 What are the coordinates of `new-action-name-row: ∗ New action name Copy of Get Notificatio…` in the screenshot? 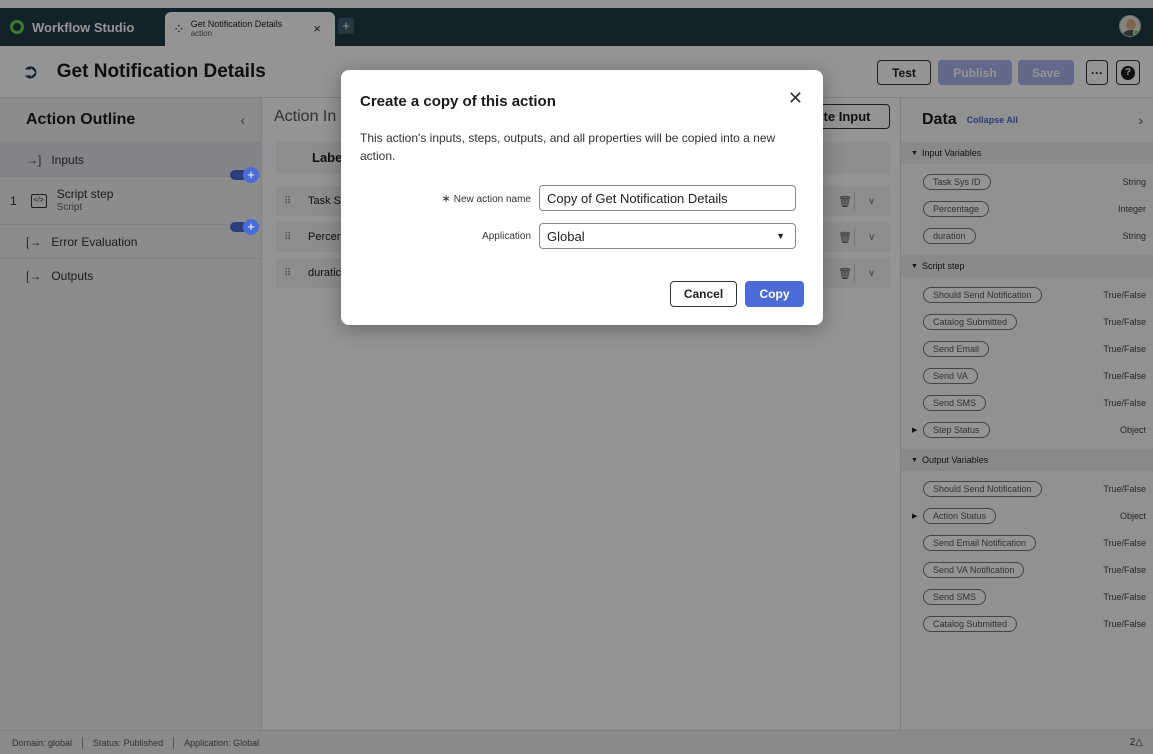 It's located at (582, 198).